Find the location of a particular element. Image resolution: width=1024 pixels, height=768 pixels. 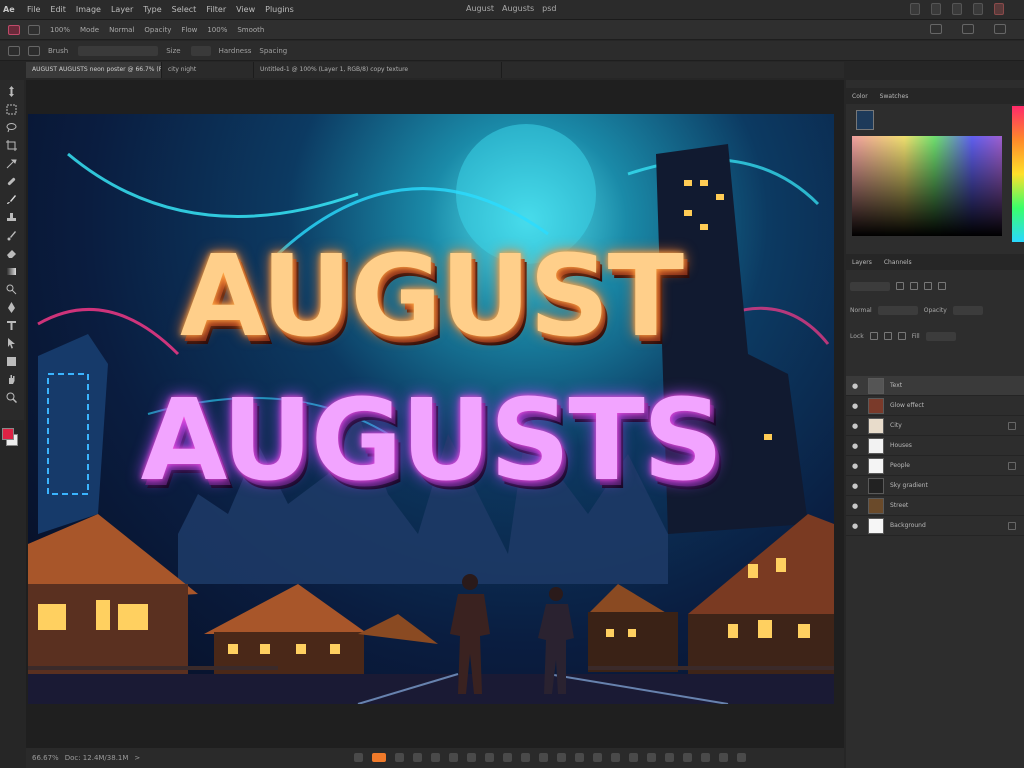

menu-file: File is located at coordinates (33, 9).